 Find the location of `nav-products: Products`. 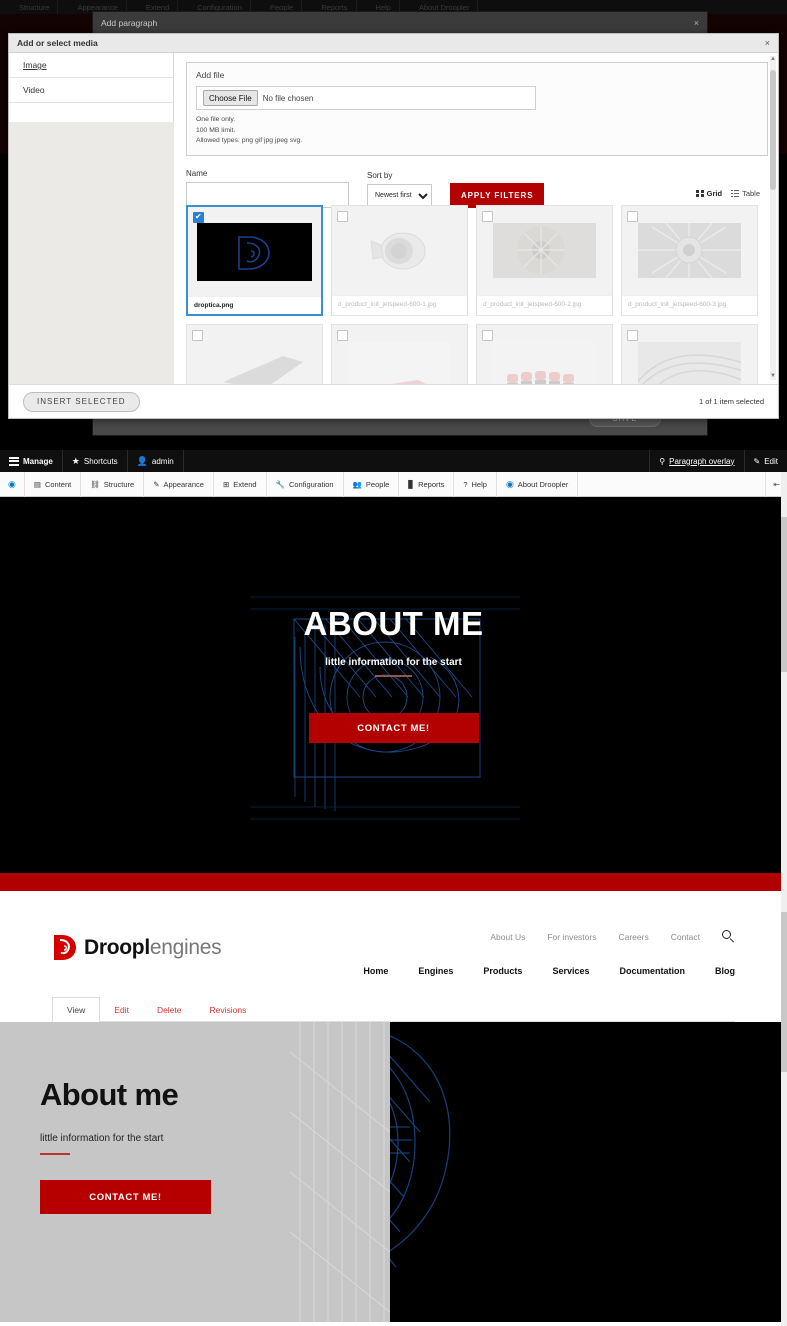

nav-products: Products is located at coordinates (502, 971).